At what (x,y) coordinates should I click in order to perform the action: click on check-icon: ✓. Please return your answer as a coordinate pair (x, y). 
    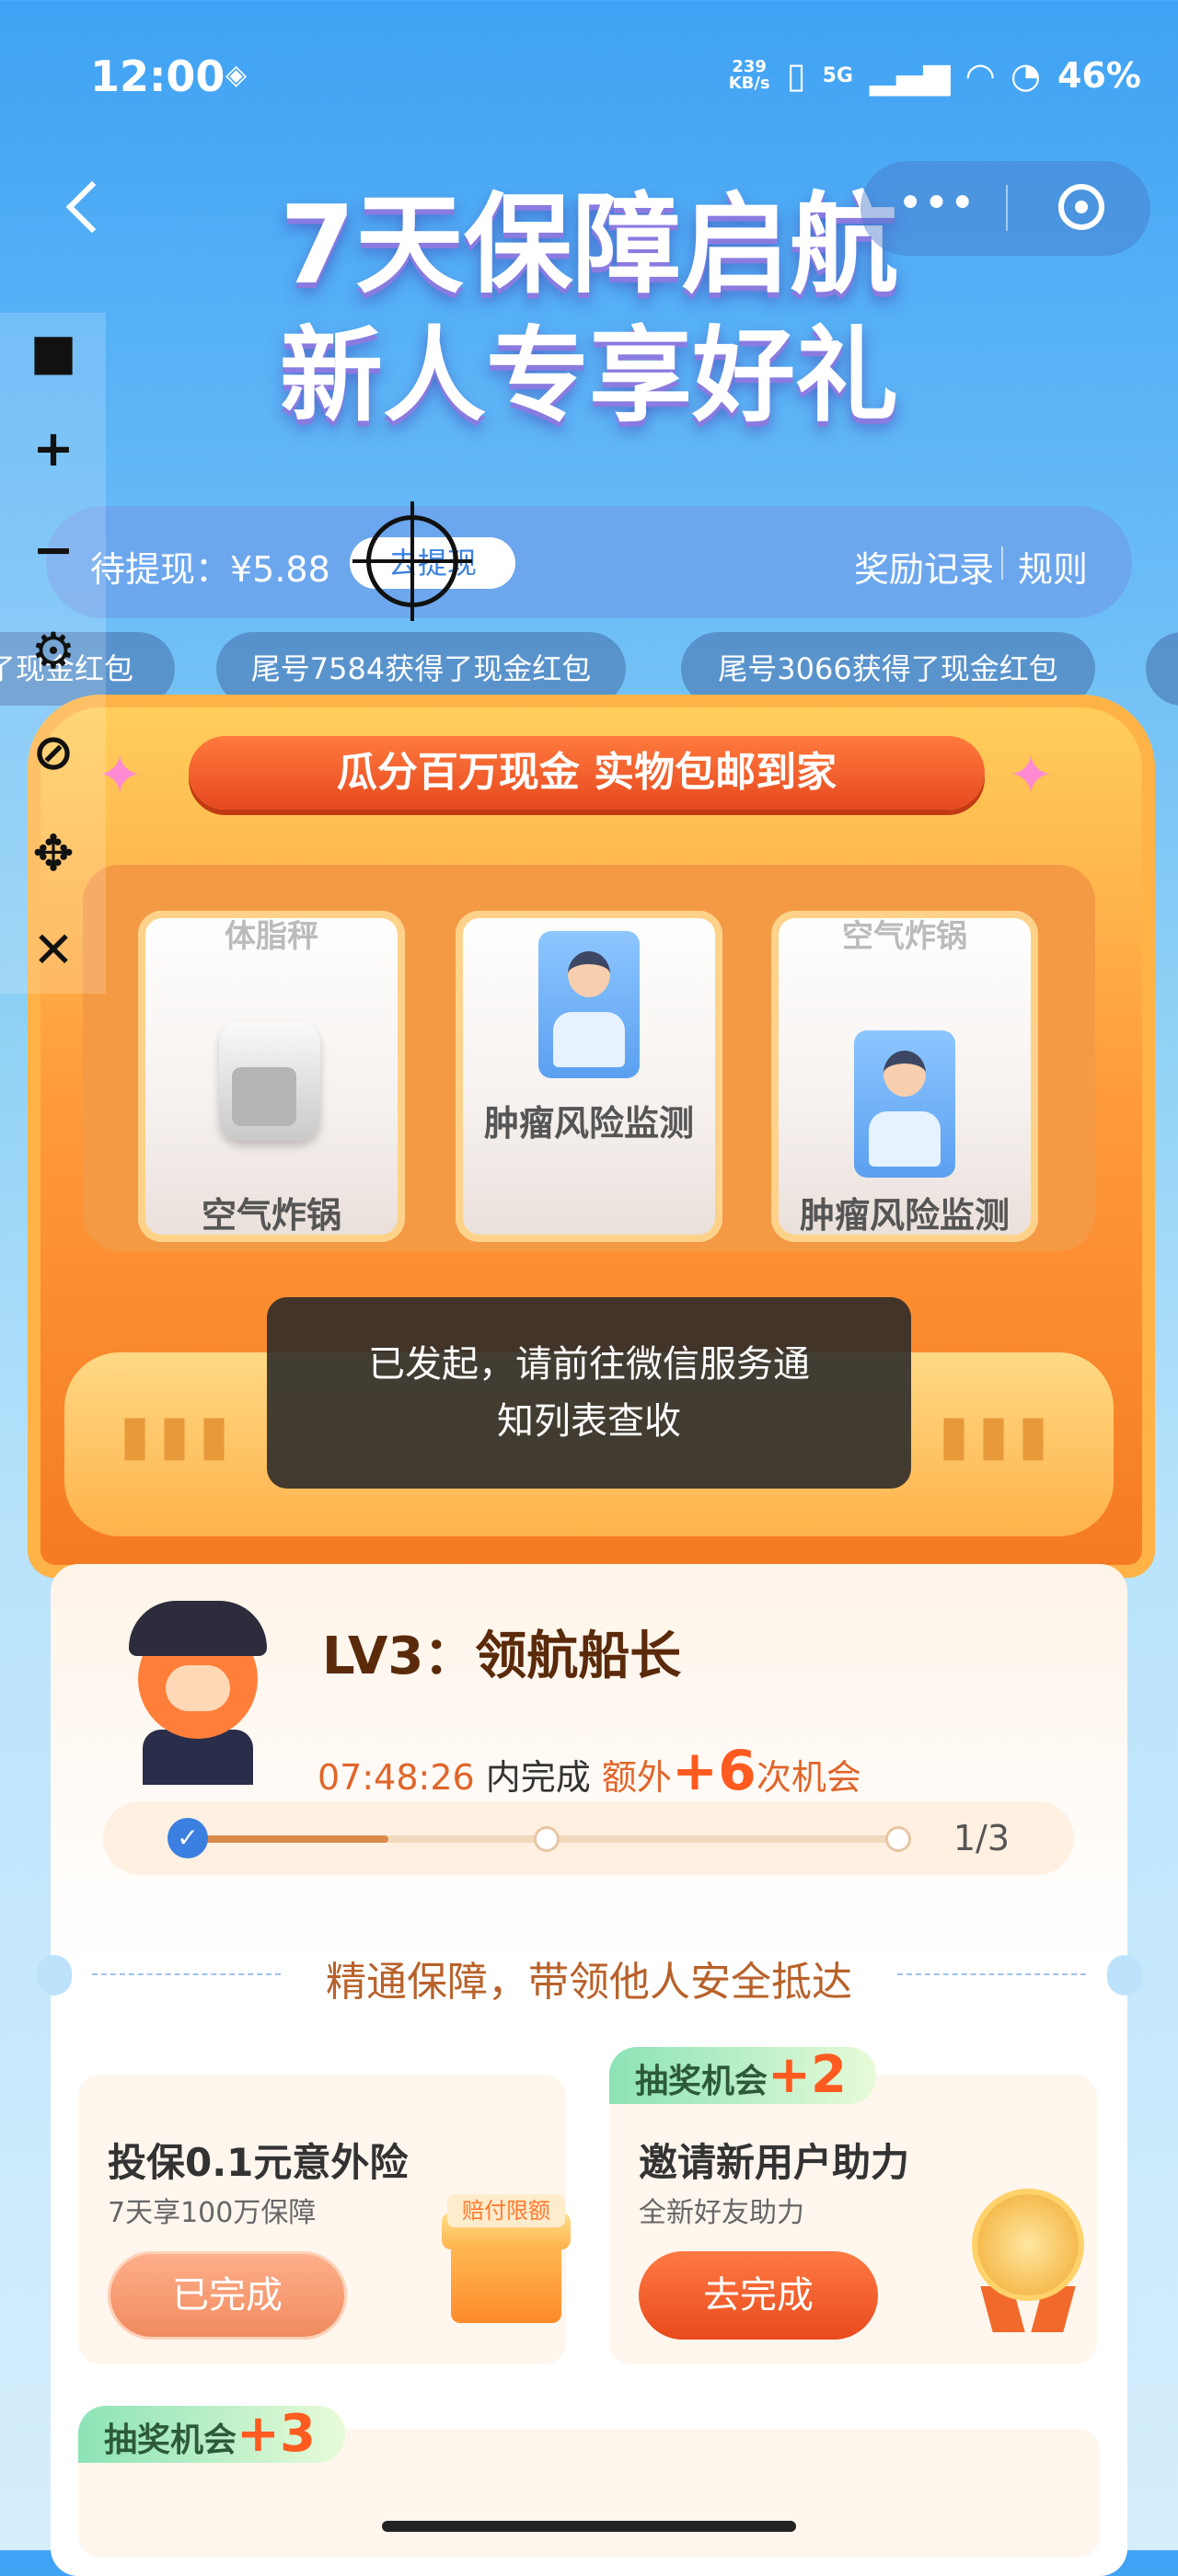
    Looking at the image, I should click on (187, 1838).